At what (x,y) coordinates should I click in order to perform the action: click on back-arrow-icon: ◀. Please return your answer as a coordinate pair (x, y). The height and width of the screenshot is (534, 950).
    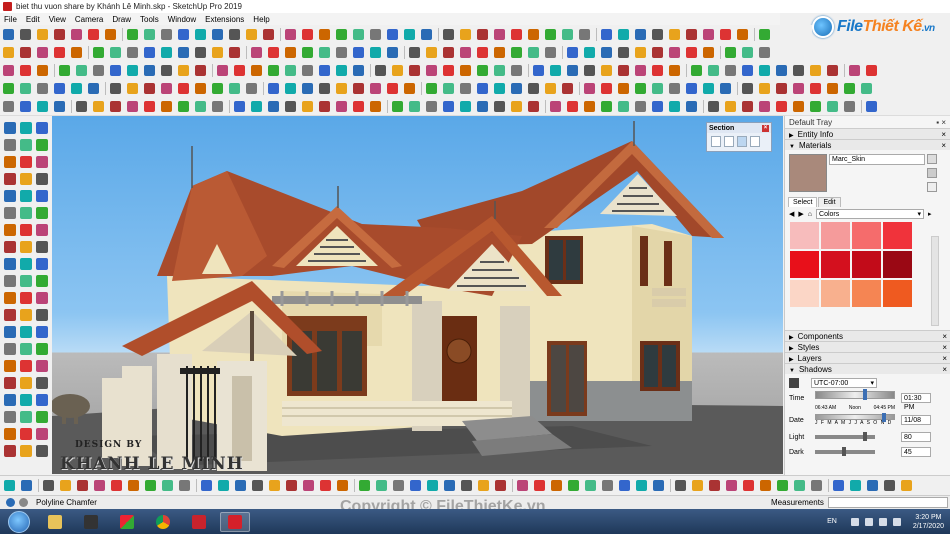
    Looking at the image, I should click on (791, 214).